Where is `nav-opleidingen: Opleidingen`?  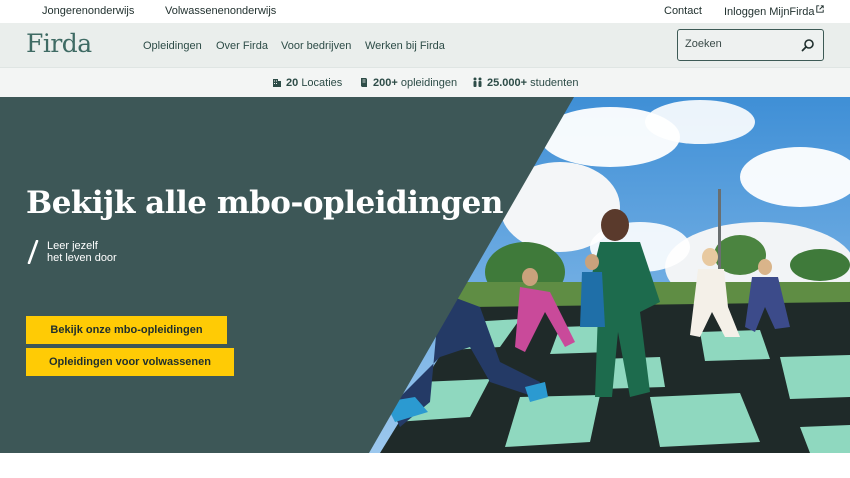
nav-opleidingen: Opleidingen is located at coordinates (172, 46).